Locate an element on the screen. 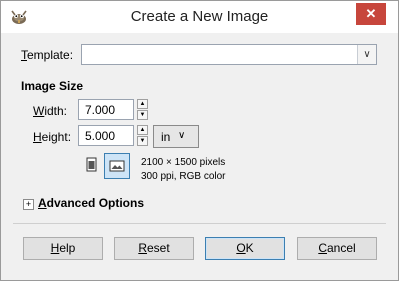 Image resolution: width=399 pixels, height=281 pixels. unit-value: in is located at coordinates (166, 137).